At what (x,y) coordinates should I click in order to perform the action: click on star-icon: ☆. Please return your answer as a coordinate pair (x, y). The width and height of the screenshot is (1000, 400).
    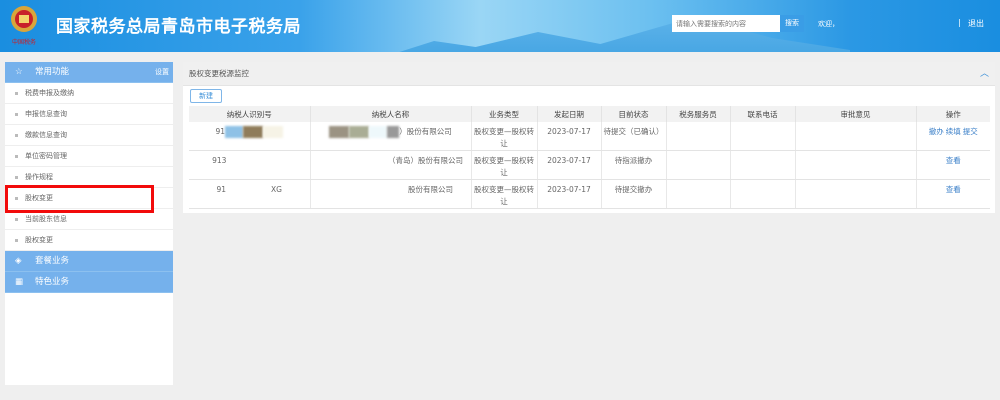
    Looking at the image, I should click on (19, 72).